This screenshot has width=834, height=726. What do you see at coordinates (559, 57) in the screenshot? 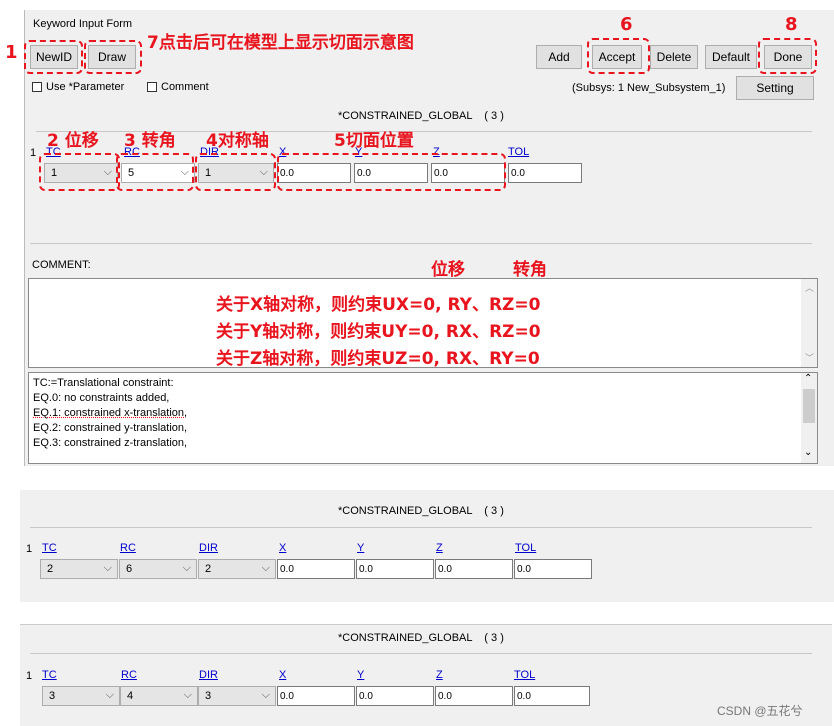
I see `add-button: Add` at bounding box center [559, 57].